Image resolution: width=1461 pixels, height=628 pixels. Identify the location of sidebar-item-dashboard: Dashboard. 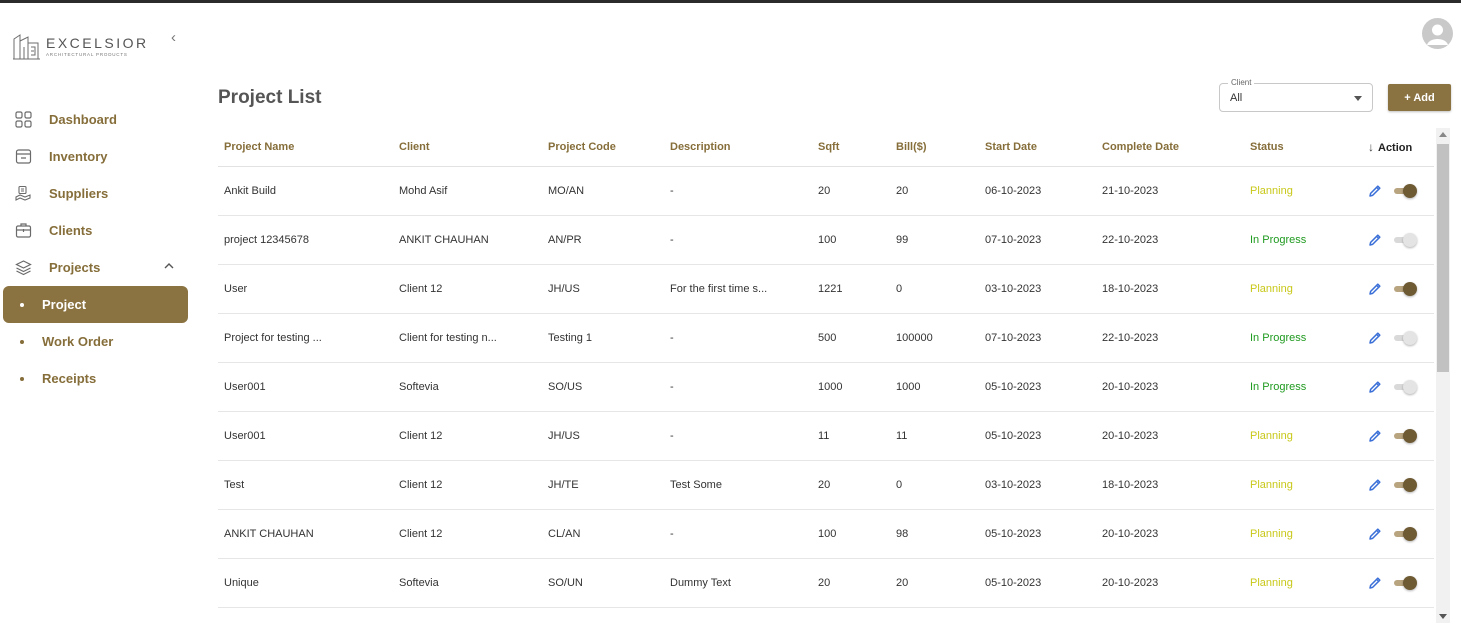
(100, 119).